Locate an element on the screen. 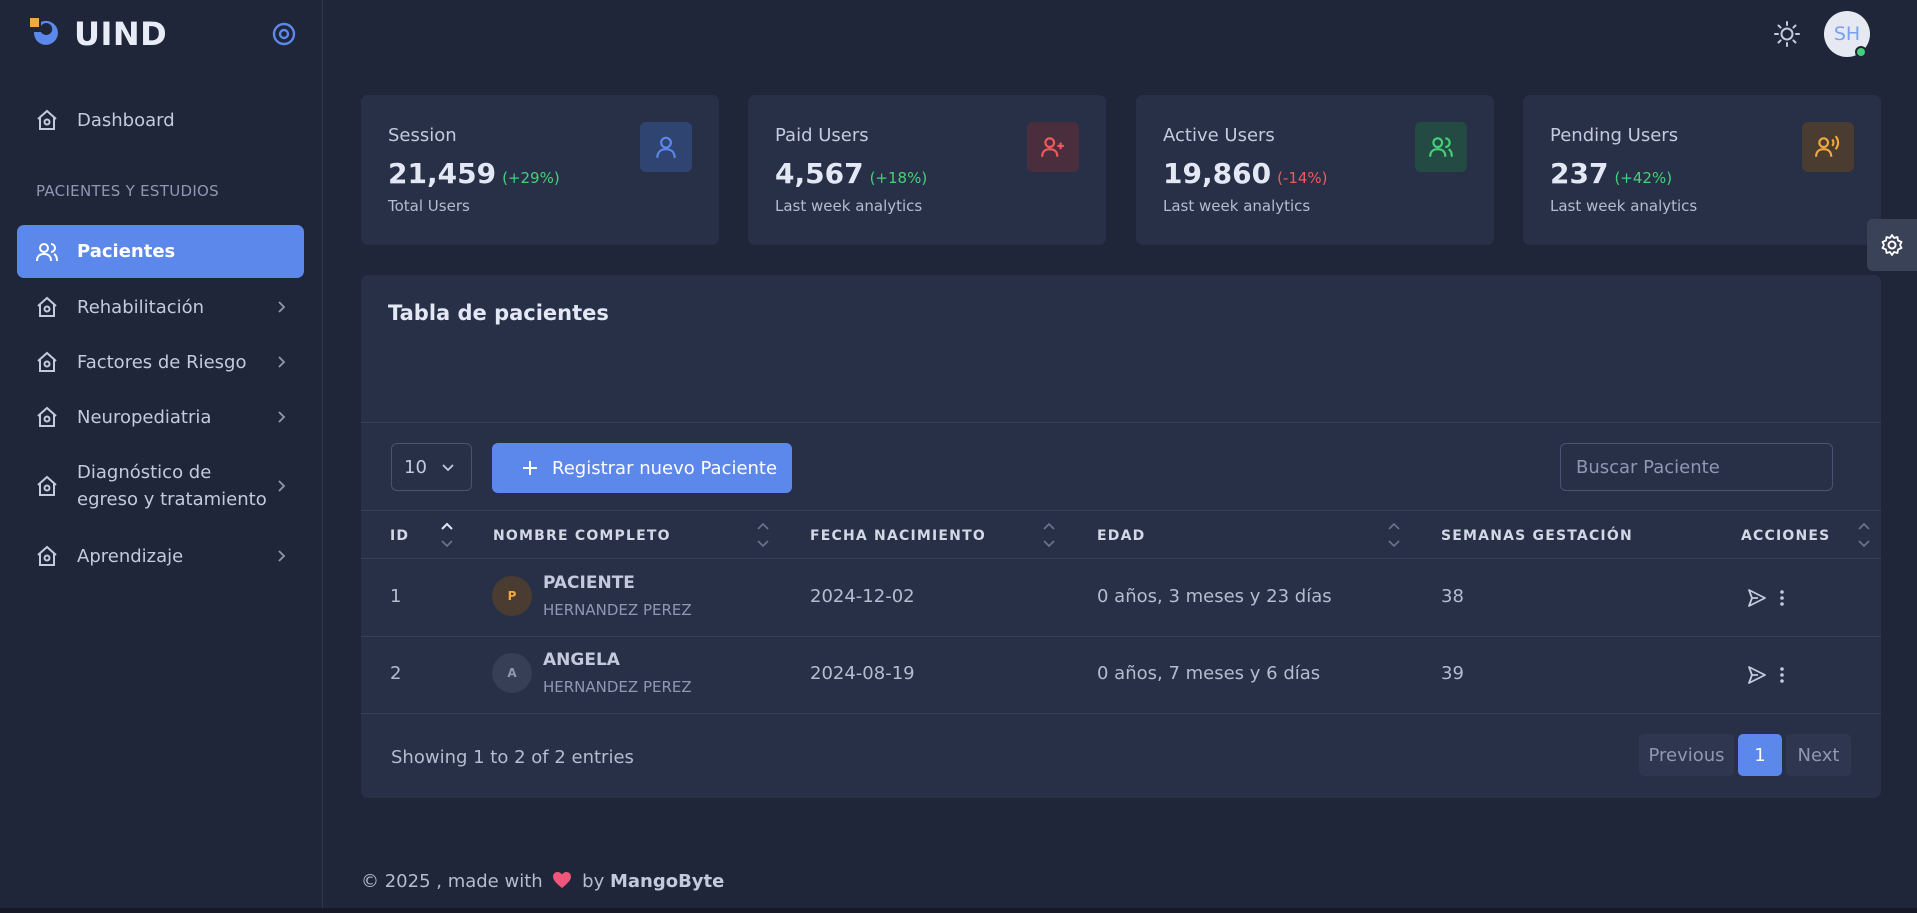 Image resolution: width=1917 pixels, height=913 pixels. sidebar-item-label: Factores de Riesgo is located at coordinates (162, 362).